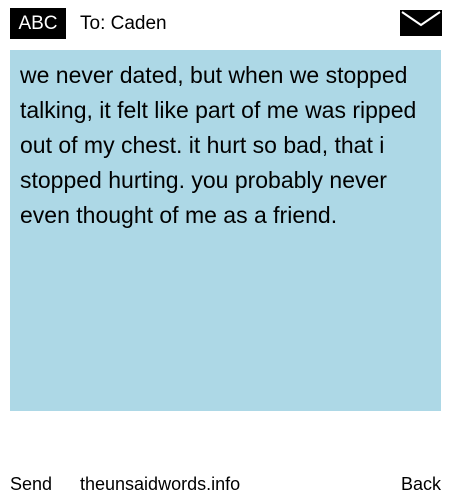 The image size is (450, 500). What do you see at coordinates (31, 484) in the screenshot?
I see `send-button: Send` at bounding box center [31, 484].